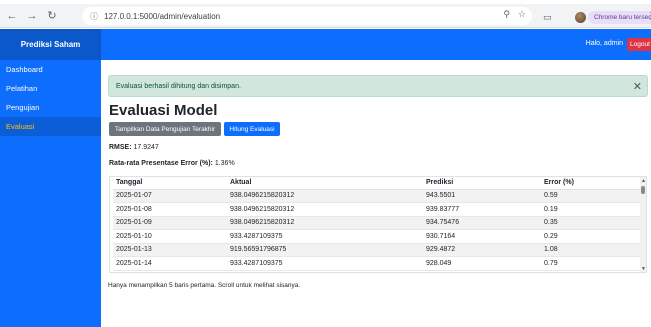  I want to click on cell-tanggal: 2025-01-10, so click(170, 236).